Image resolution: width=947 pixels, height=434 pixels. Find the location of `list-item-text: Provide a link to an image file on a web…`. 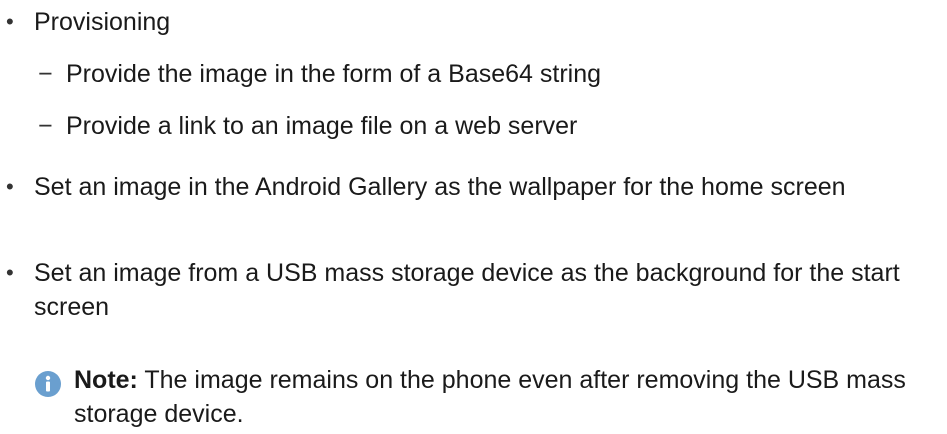

list-item-text: Provide a link to an image file on a web… is located at coordinates (322, 126).